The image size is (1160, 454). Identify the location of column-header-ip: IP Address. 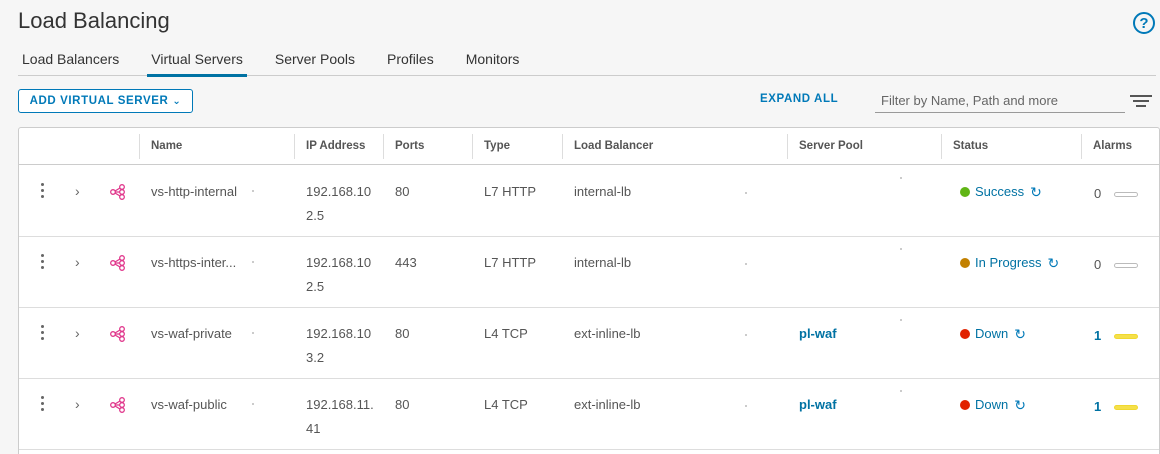
(338, 146).